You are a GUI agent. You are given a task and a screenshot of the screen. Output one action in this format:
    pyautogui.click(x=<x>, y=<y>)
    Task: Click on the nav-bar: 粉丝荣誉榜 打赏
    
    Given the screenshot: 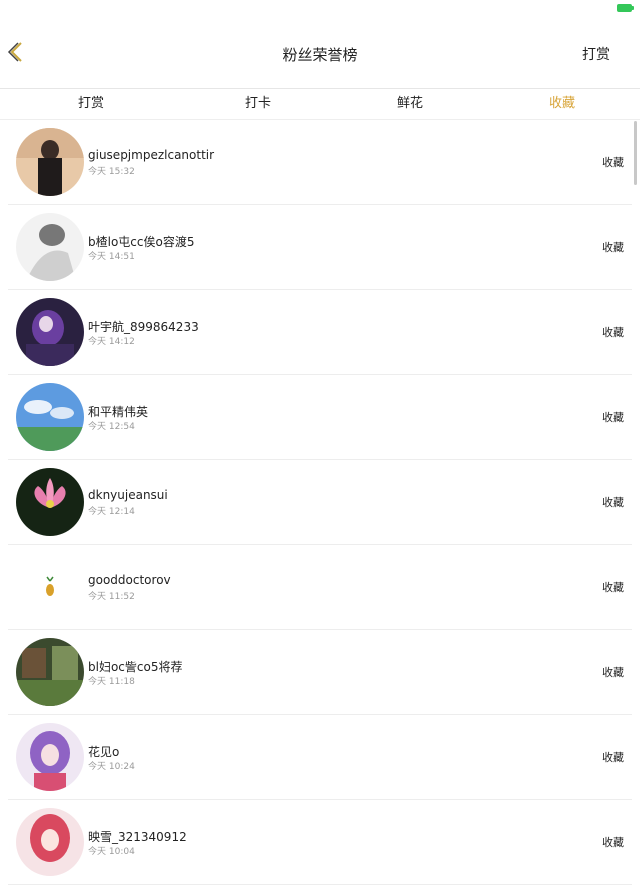 What is the action you would take?
    pyautogui.click(x=320, y=53)
    